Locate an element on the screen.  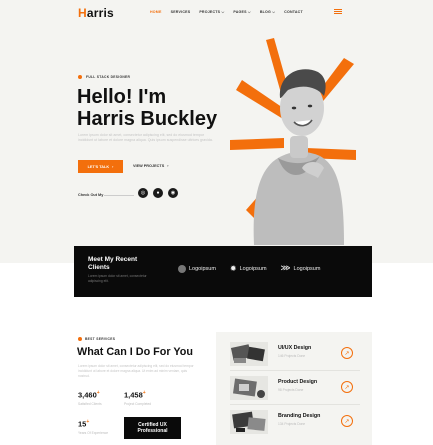
lets-talk-label: LET'S TALK is located at coordinates (98, 166).